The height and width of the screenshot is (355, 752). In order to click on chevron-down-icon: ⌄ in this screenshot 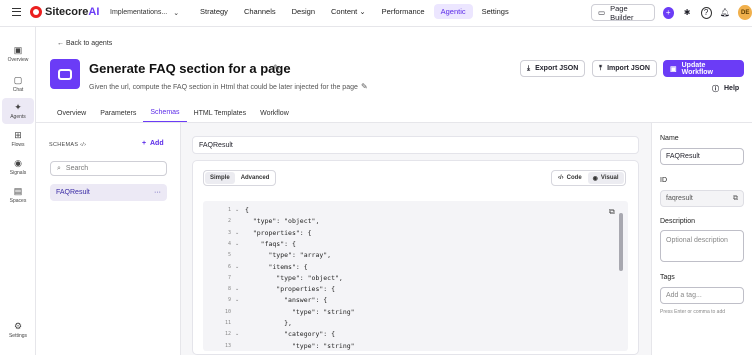, I will do `click(176, 13)`.